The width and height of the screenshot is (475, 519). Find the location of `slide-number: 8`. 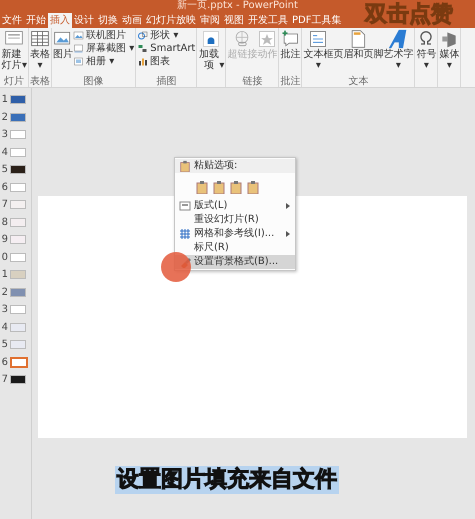

slide-number: 8 is located at coordinates (4, 223).